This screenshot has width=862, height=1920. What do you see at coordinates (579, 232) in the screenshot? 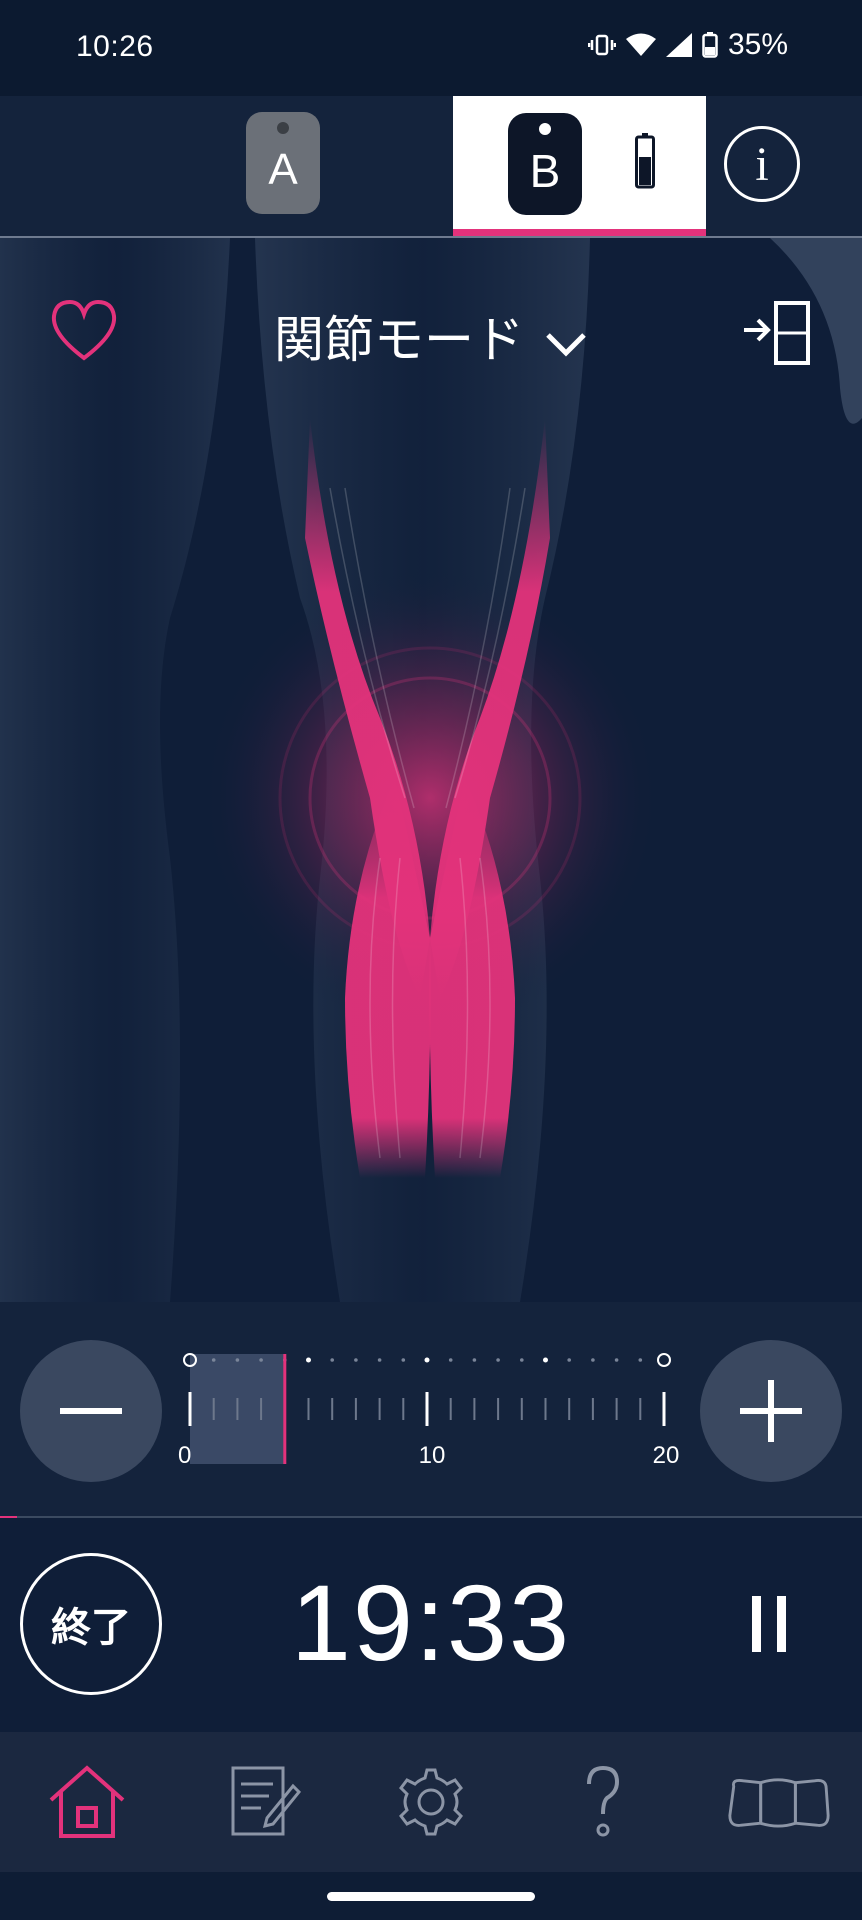
I see `selected-tab-indicator` at bounding box center [579, 232].